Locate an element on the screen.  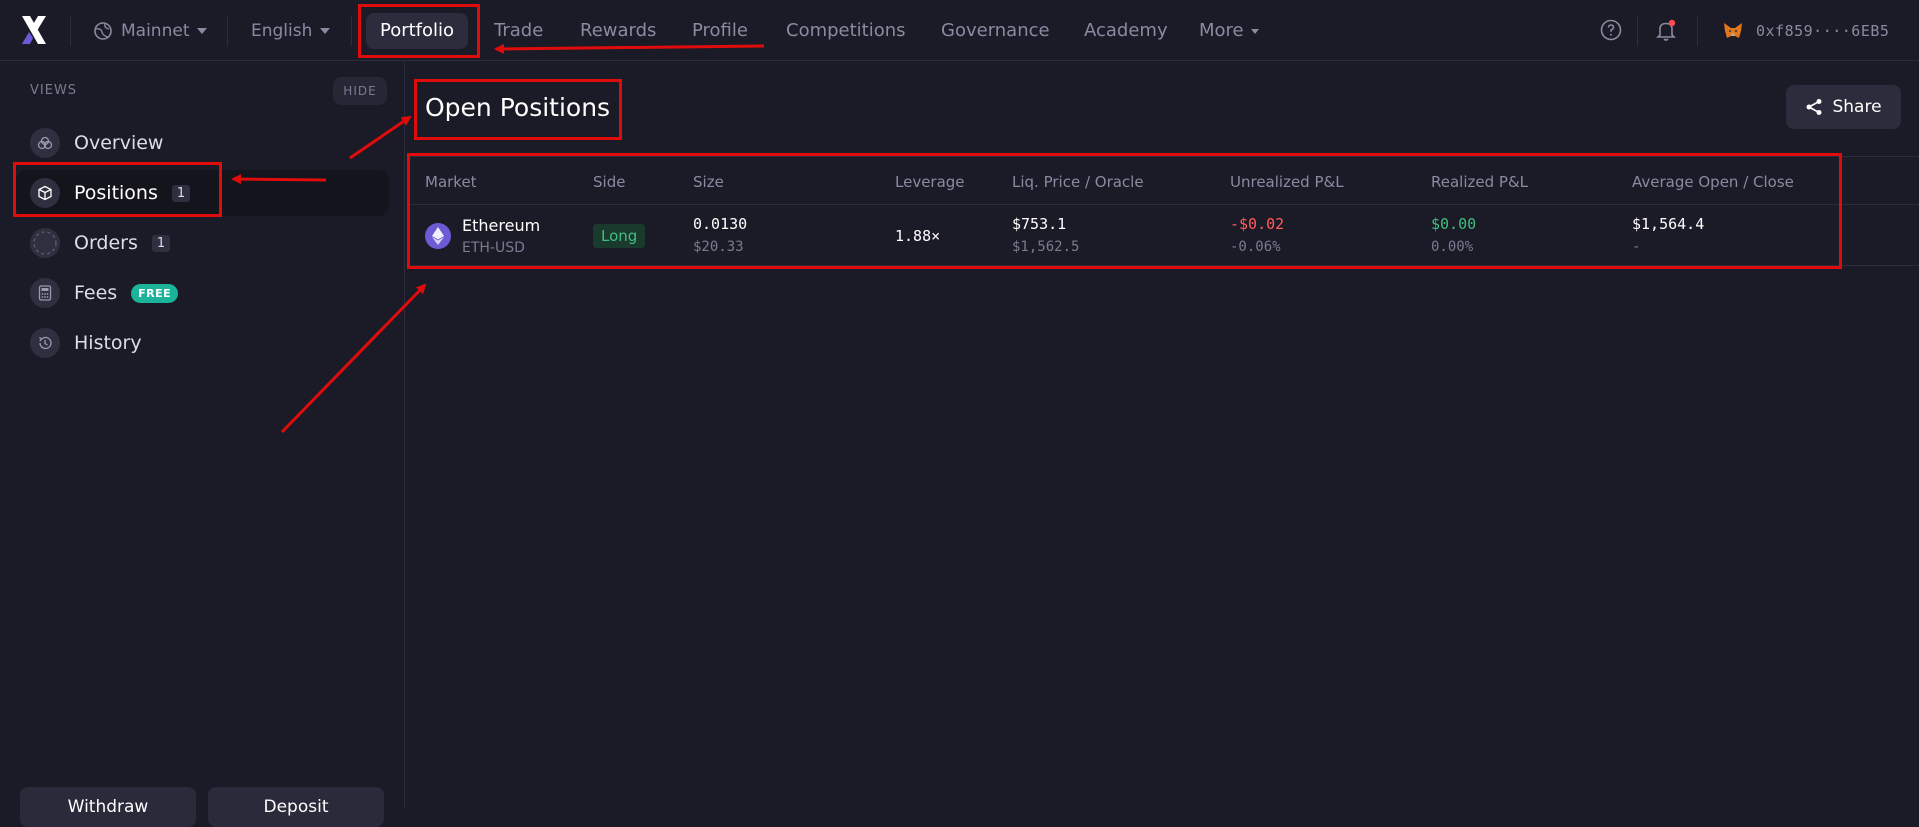
unrealized-pnl-percent: -0.06% is located at coordinates (1255, 247).